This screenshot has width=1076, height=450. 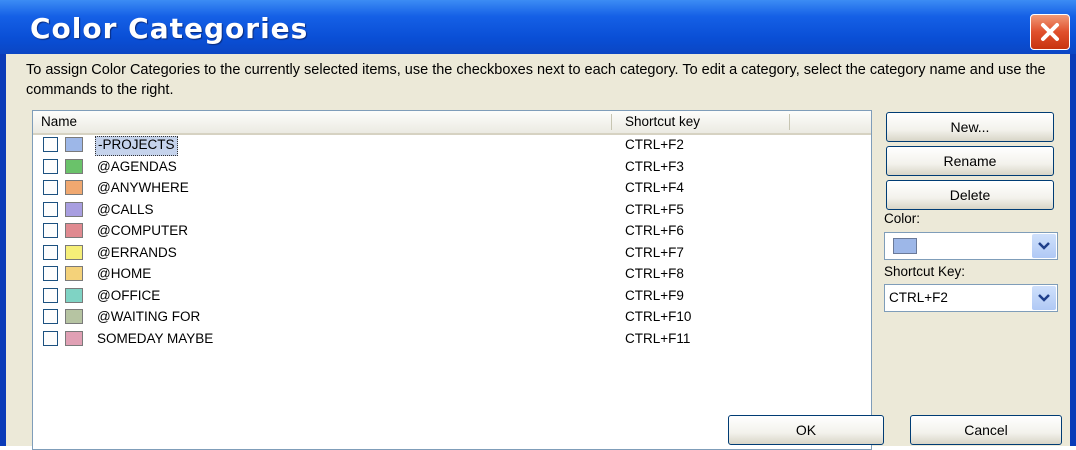 What do you see at coordinates (452, 231) in the screenshot?
I see `list-item: @COMPUTER CTRL+F6` at bounding box center [452, 231].